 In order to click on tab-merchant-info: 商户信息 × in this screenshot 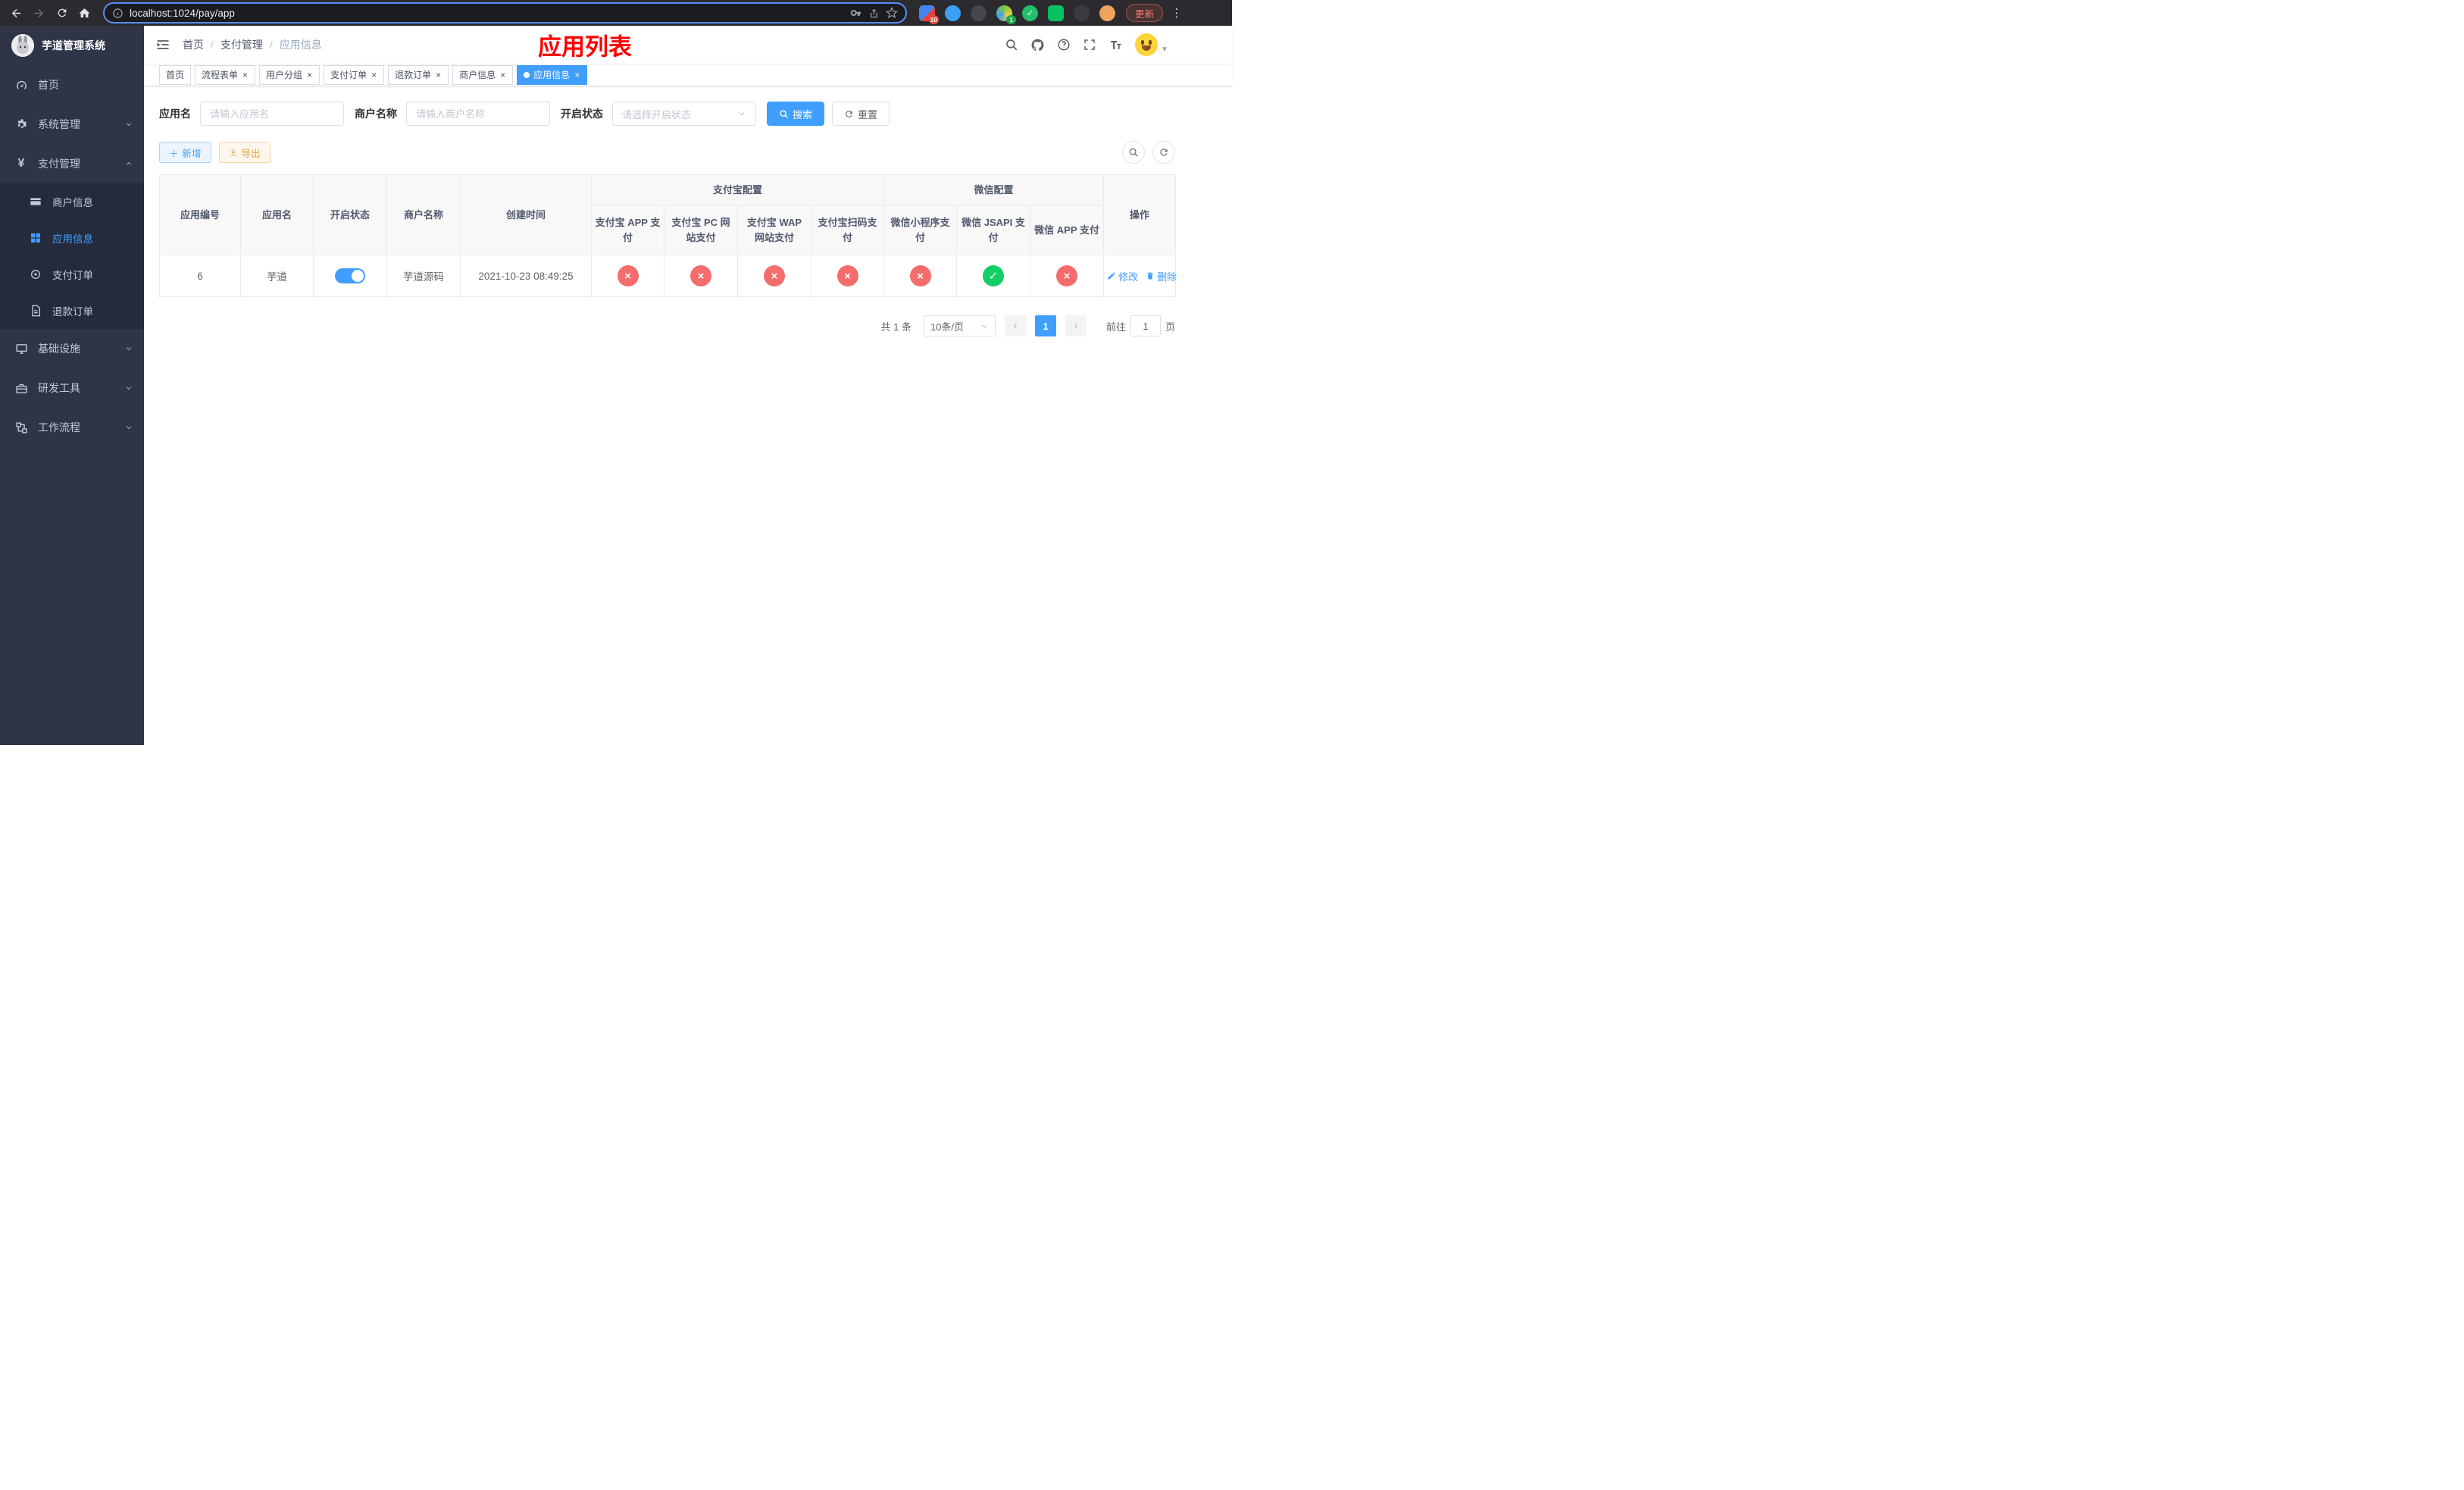, I will do `click(483, 74)`.